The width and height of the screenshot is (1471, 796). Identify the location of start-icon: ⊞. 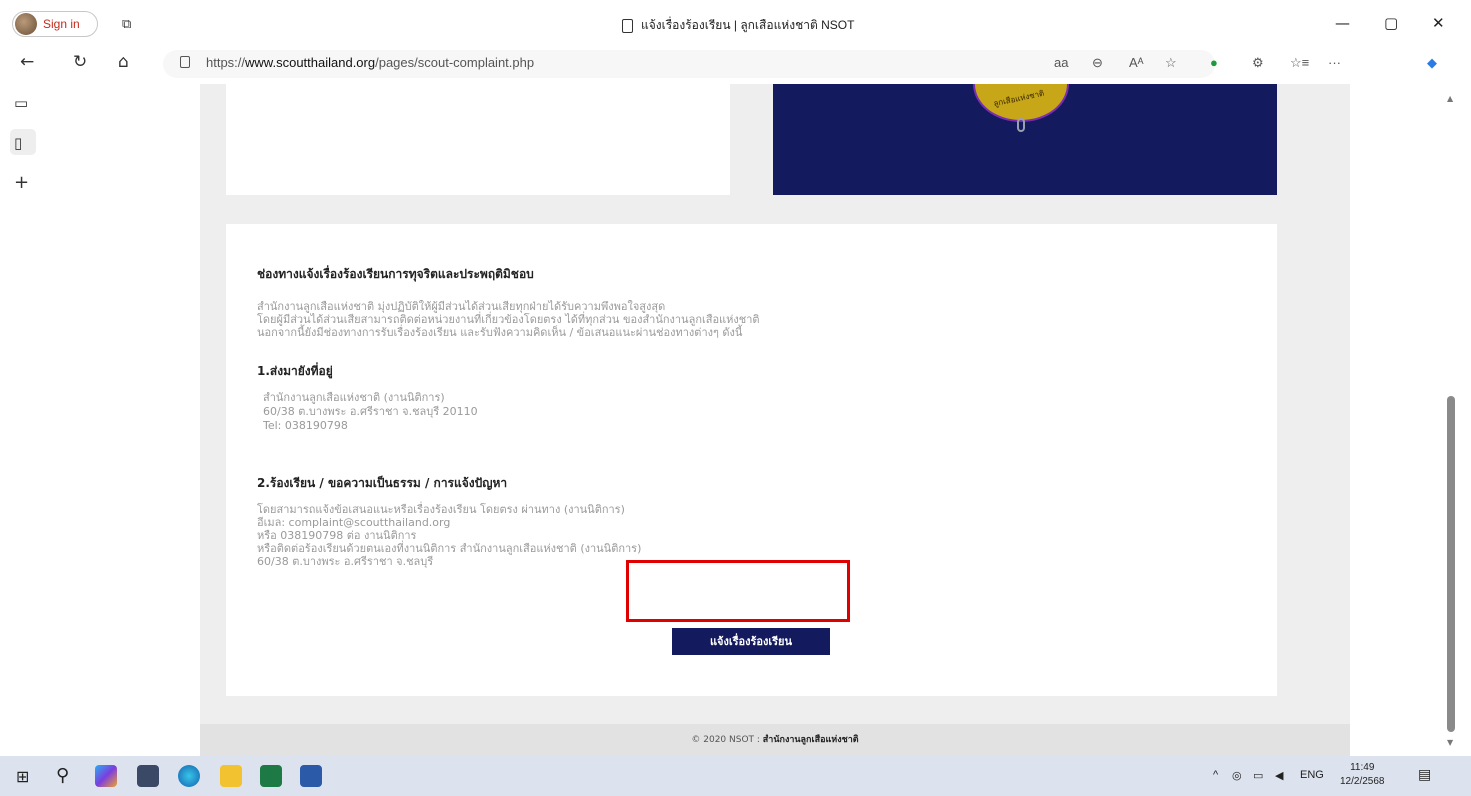
(22, 776).